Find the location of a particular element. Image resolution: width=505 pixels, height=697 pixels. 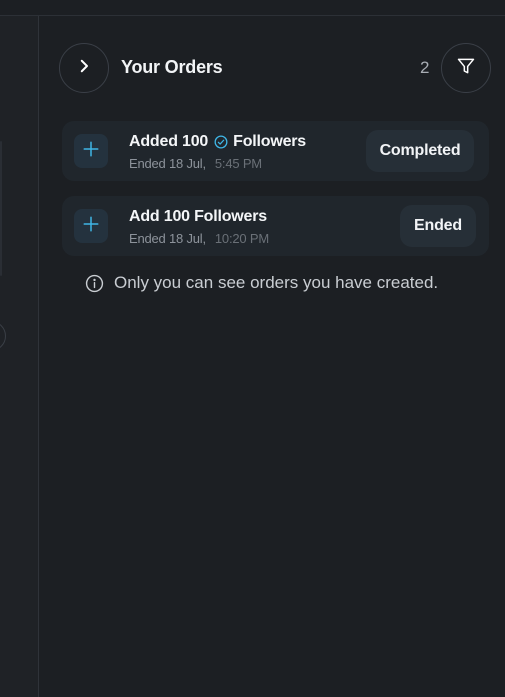

order-time: 5:45 PM is located at coordinates (238, 163).